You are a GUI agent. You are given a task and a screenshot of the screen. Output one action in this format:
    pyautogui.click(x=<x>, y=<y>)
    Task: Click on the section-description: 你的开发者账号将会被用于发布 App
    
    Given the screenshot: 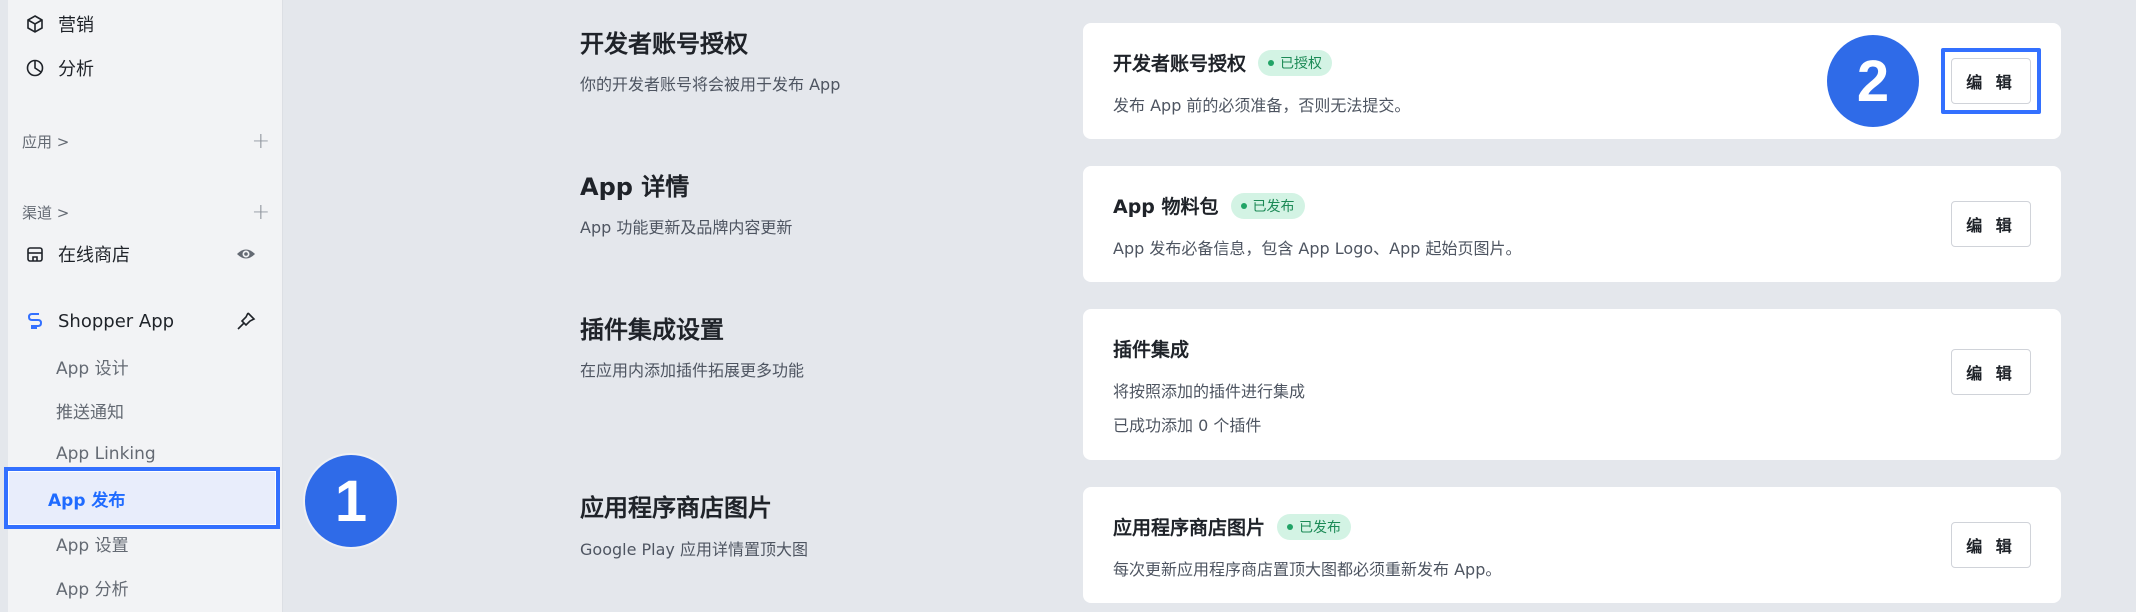 What is the action you would take?
    pyautogui.click(x=710, y=84)
    